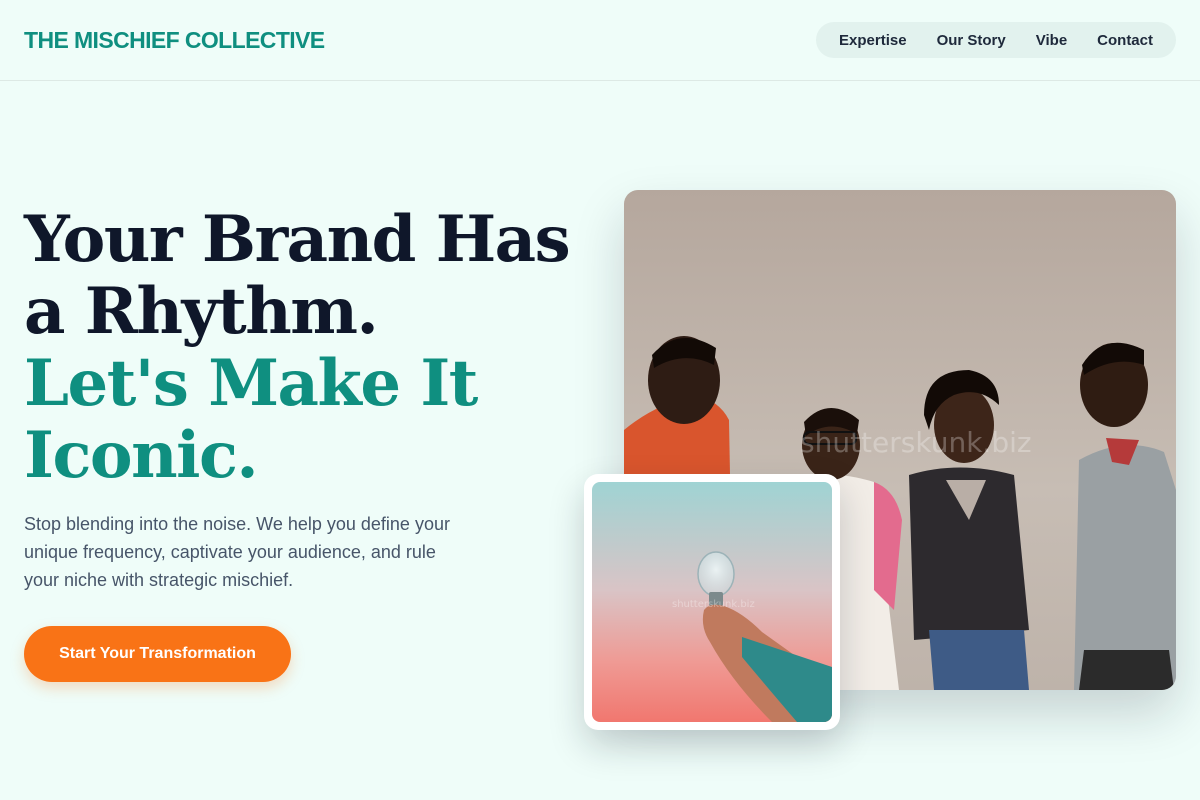 The height and width of the screenshot is (800, 1200). I want to click on lightbulb-photo: shutterskunk.biz, so click(712, 602).